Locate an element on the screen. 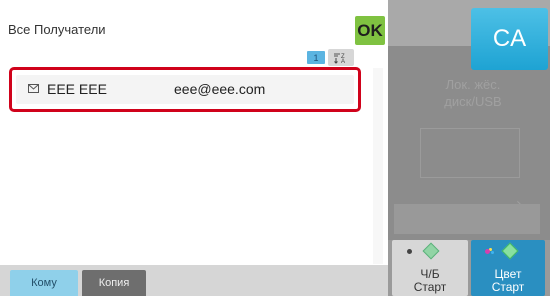 The height and width of the screenshot is (296, 550). color-start-label-2: Старт is located at coordinates (508, 287).